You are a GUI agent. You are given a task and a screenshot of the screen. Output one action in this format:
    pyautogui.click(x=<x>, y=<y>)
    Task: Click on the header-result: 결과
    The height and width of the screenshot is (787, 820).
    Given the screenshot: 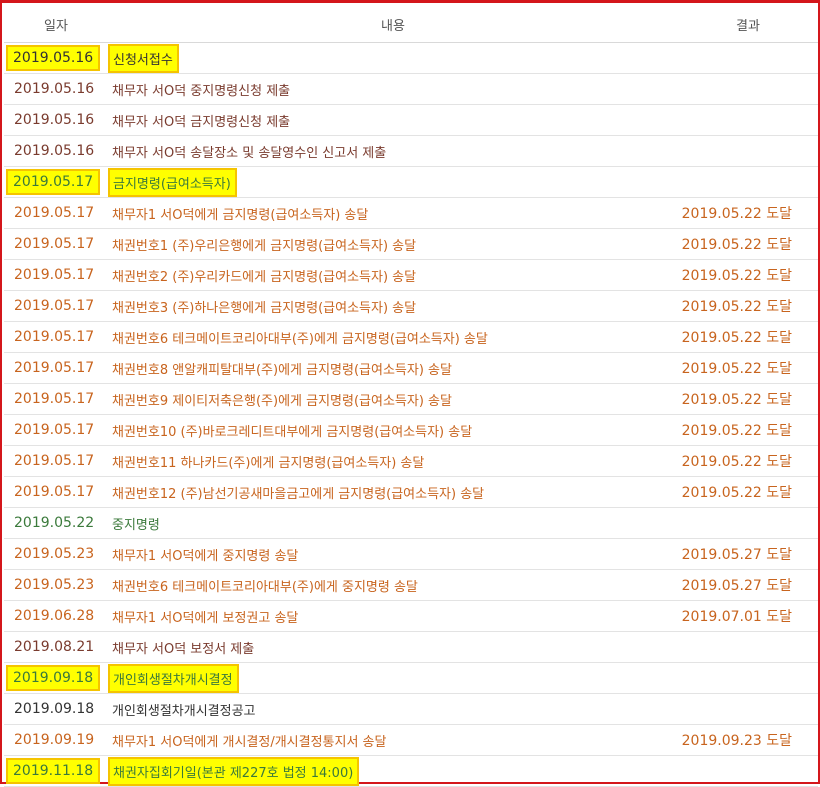 What is the action you would take?
    pyautogui.click(x=748, y=24)
    